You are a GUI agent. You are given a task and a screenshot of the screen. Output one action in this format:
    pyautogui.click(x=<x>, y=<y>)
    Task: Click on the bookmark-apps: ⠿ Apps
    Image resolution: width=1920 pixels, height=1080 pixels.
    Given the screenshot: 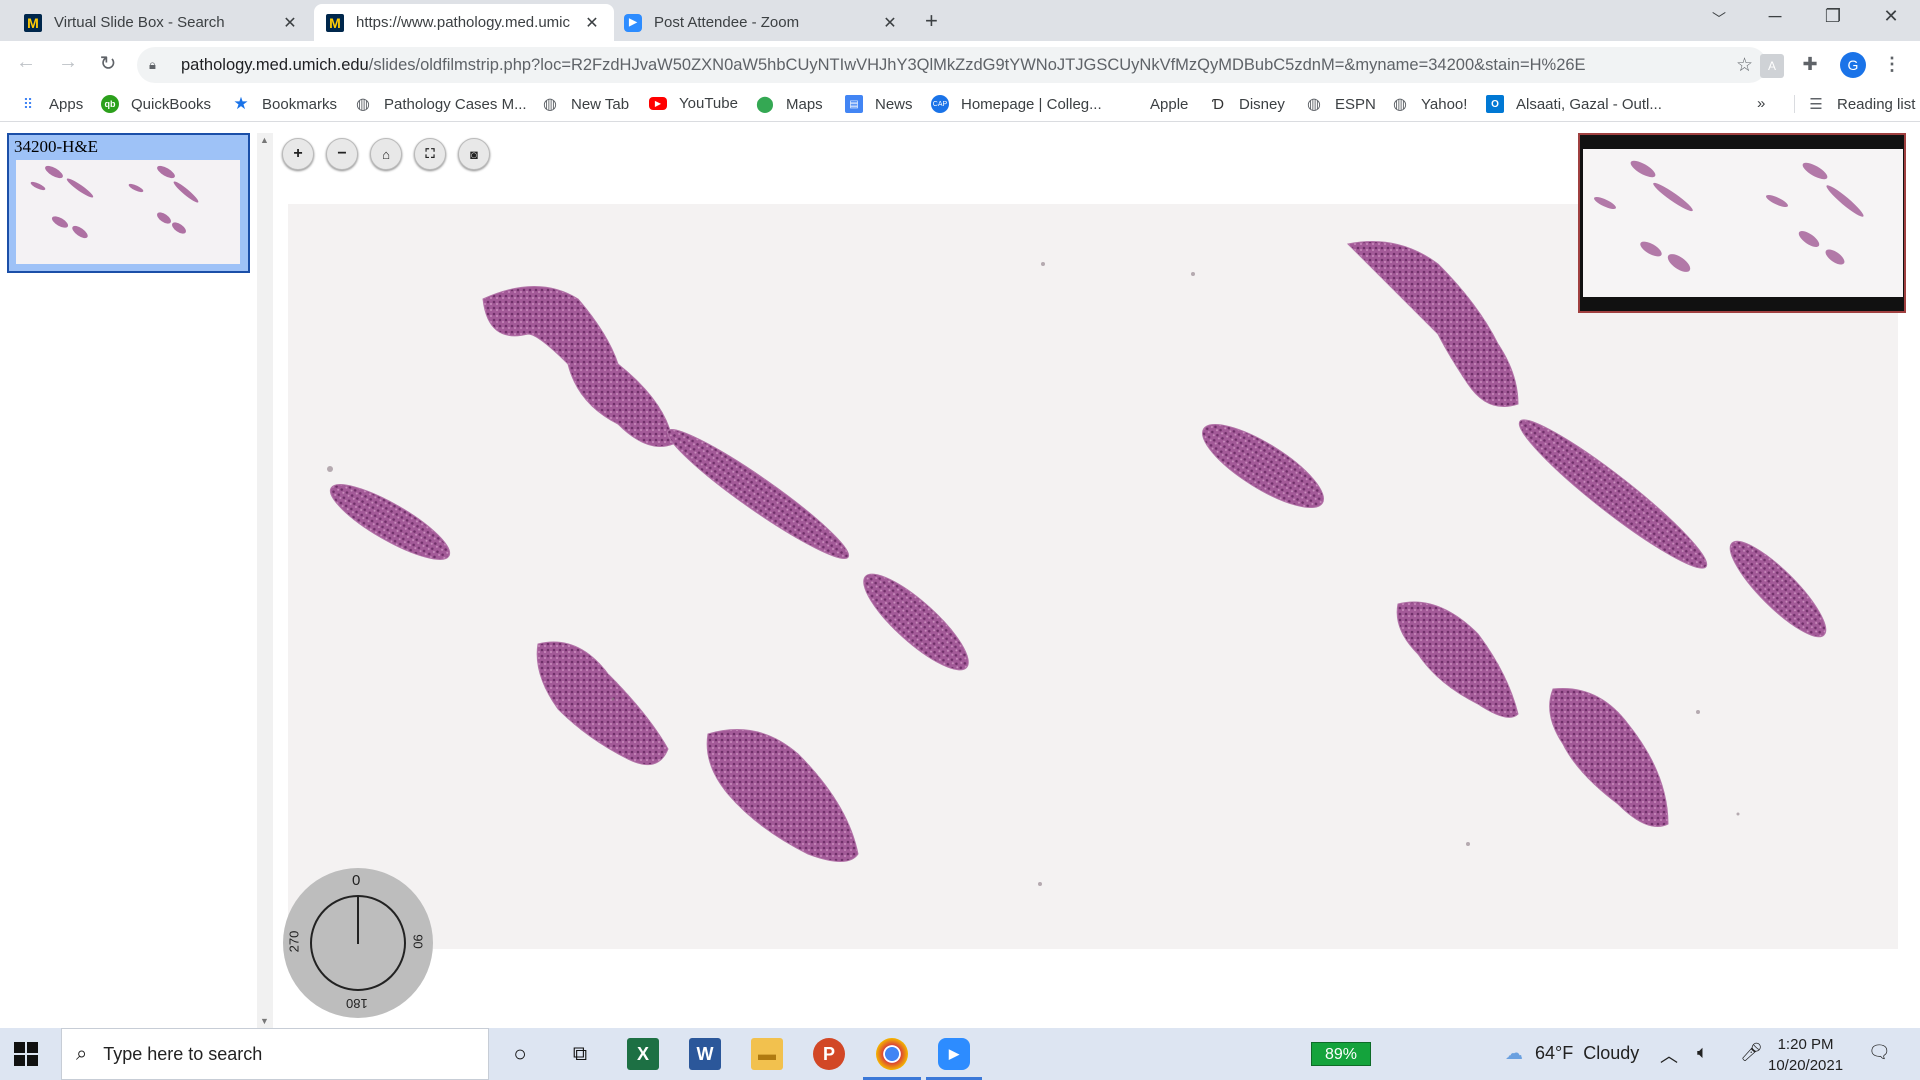 What is the action you would take?
    pyautogui.click(x=51, y=104)
    